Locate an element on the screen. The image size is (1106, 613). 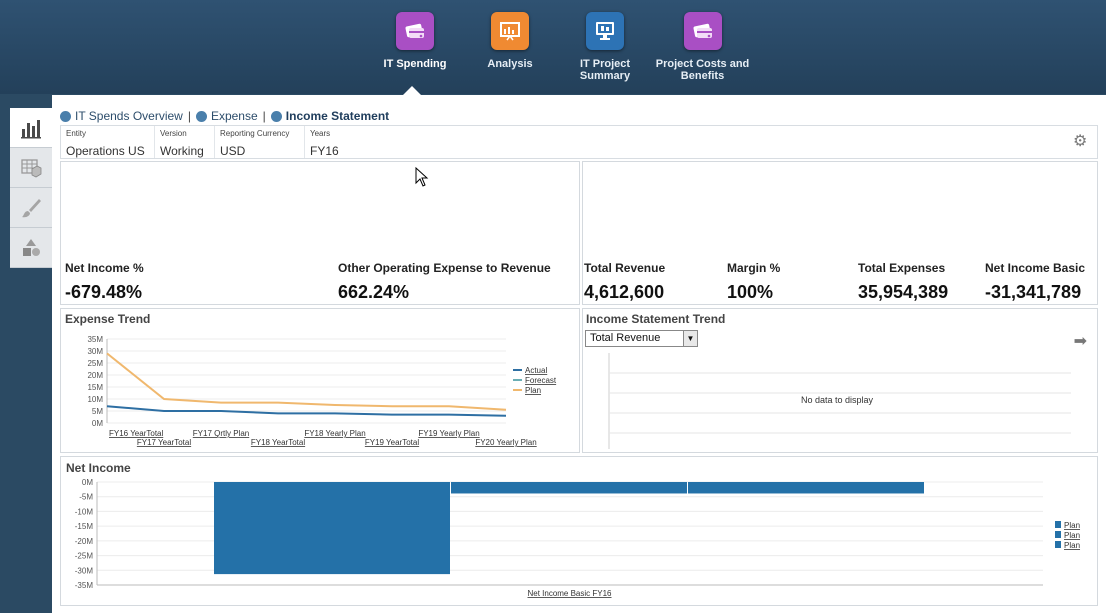
pov-version: Version Working is located at coordinates (185, 142).